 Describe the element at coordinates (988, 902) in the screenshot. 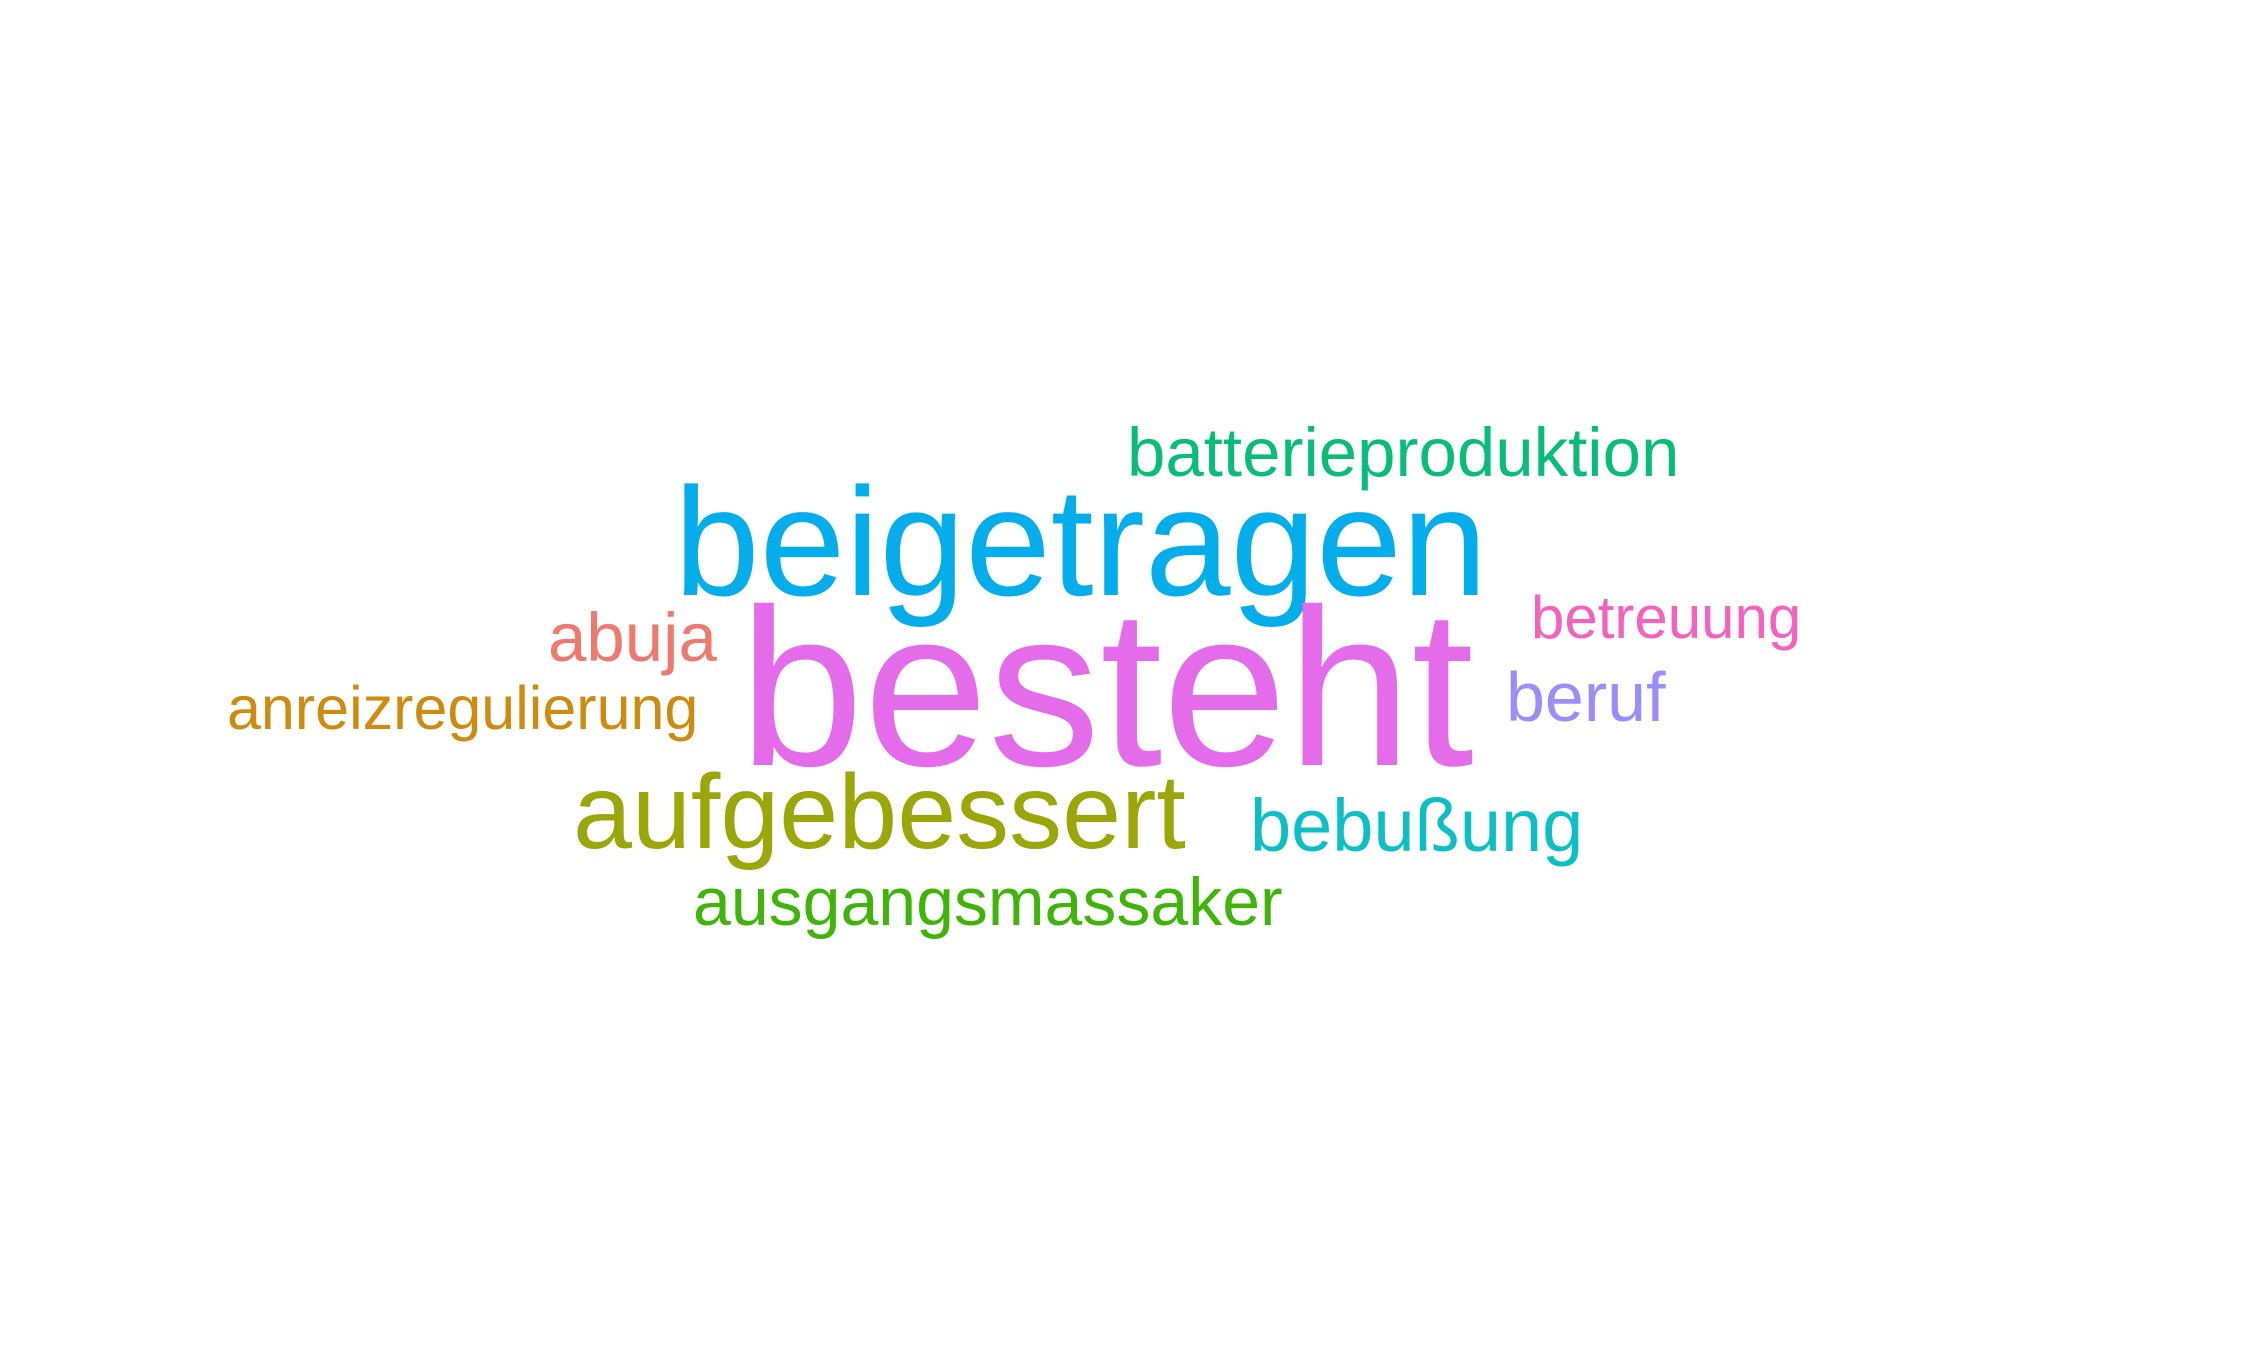

I see `word-ausgangsmassaker: ausgangsmassaker` at that location.